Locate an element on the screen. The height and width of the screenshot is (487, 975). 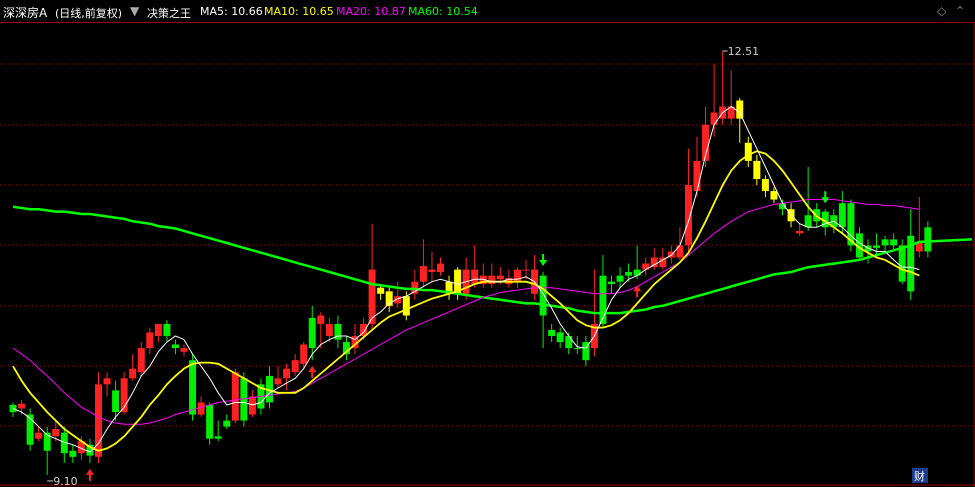
low-price-label: 9.10 is located at coordinates (65, 481).